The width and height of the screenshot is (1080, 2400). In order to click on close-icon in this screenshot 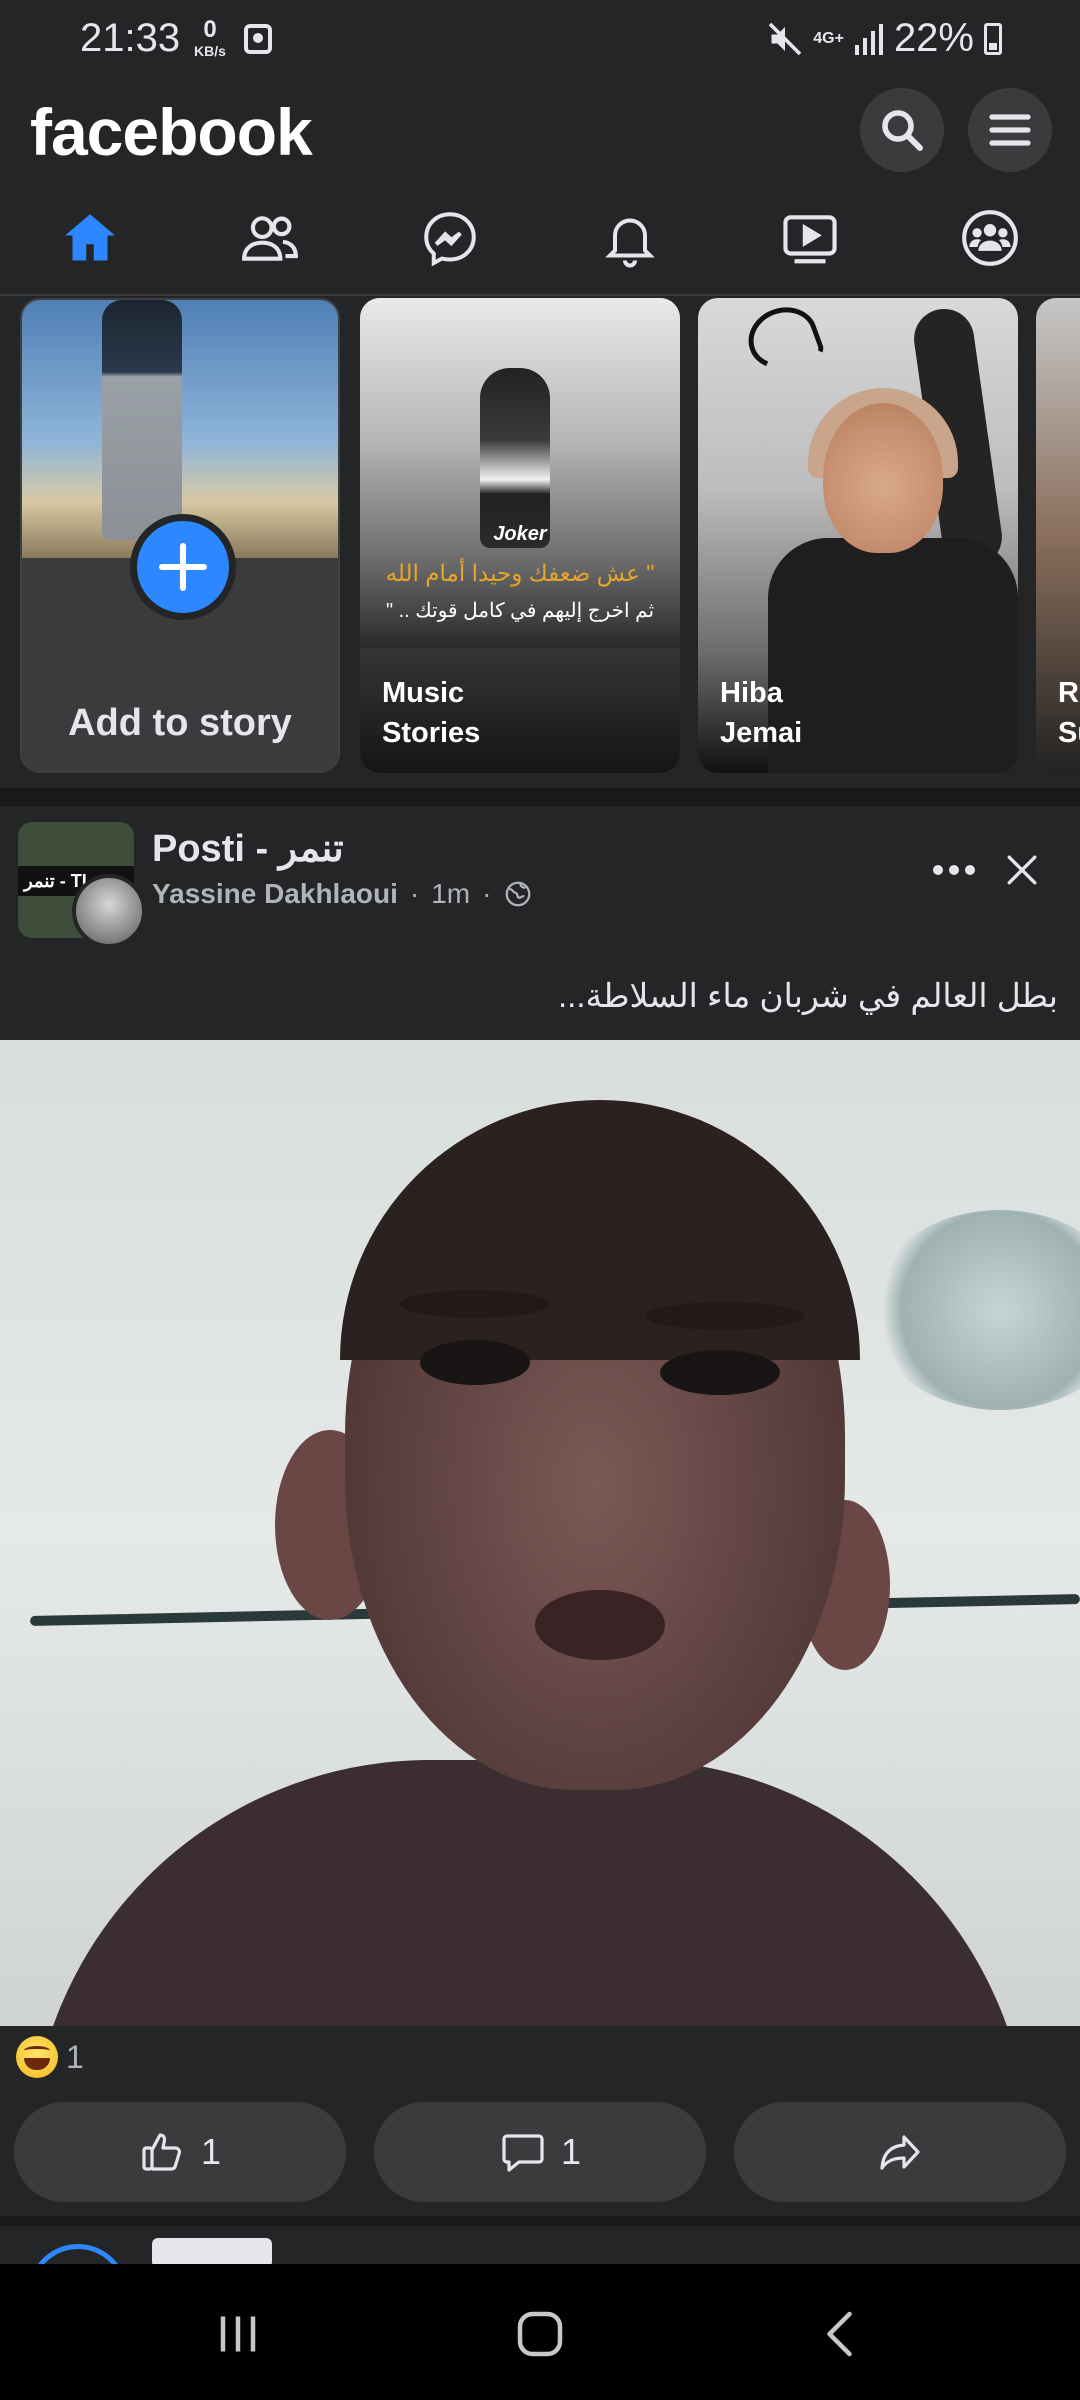, I will do `click(1022, 870)`.